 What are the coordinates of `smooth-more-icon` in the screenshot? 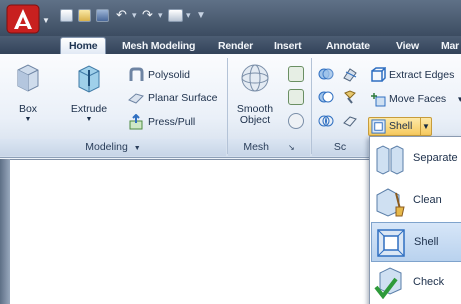 It's located at (296, 74).